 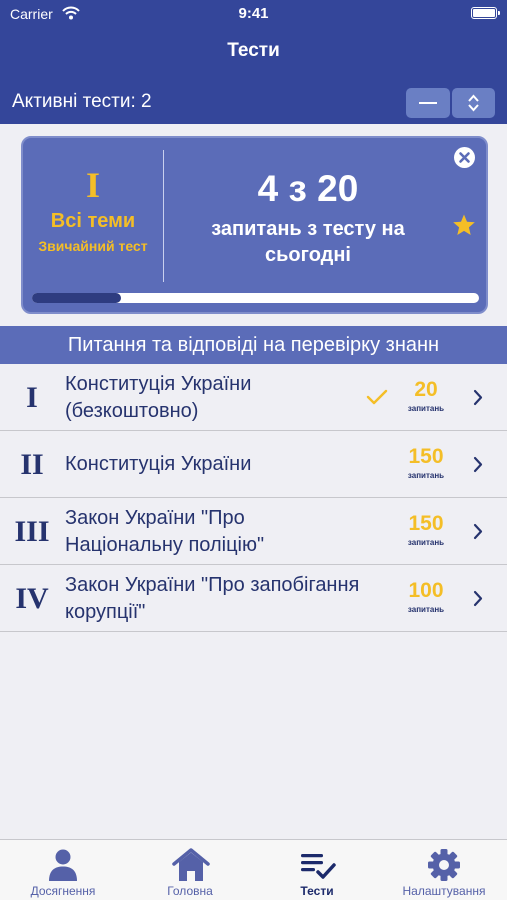 I want to click on card-divider, so click(x=163, y=216).